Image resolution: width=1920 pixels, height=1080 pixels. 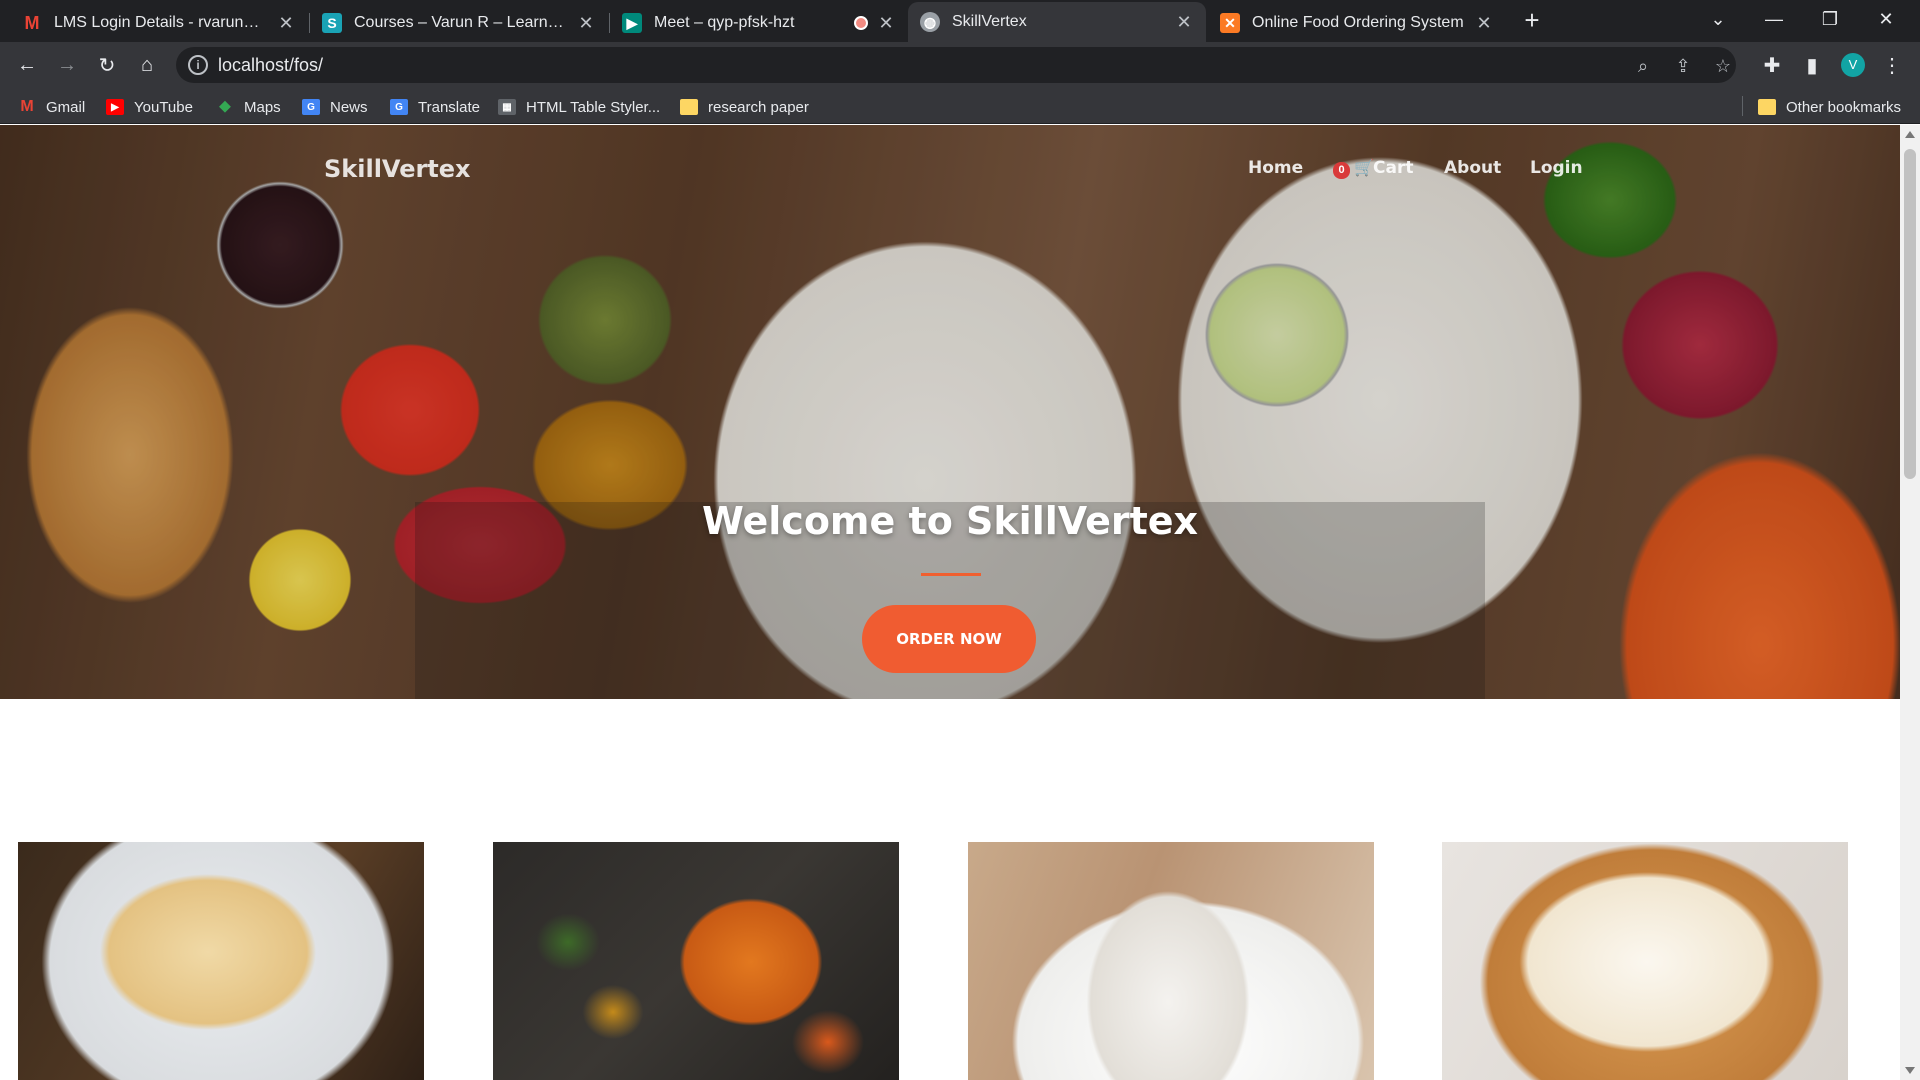 I want to click on other-bookmarks: Other bookmarks, so click(x=1829, y=107).